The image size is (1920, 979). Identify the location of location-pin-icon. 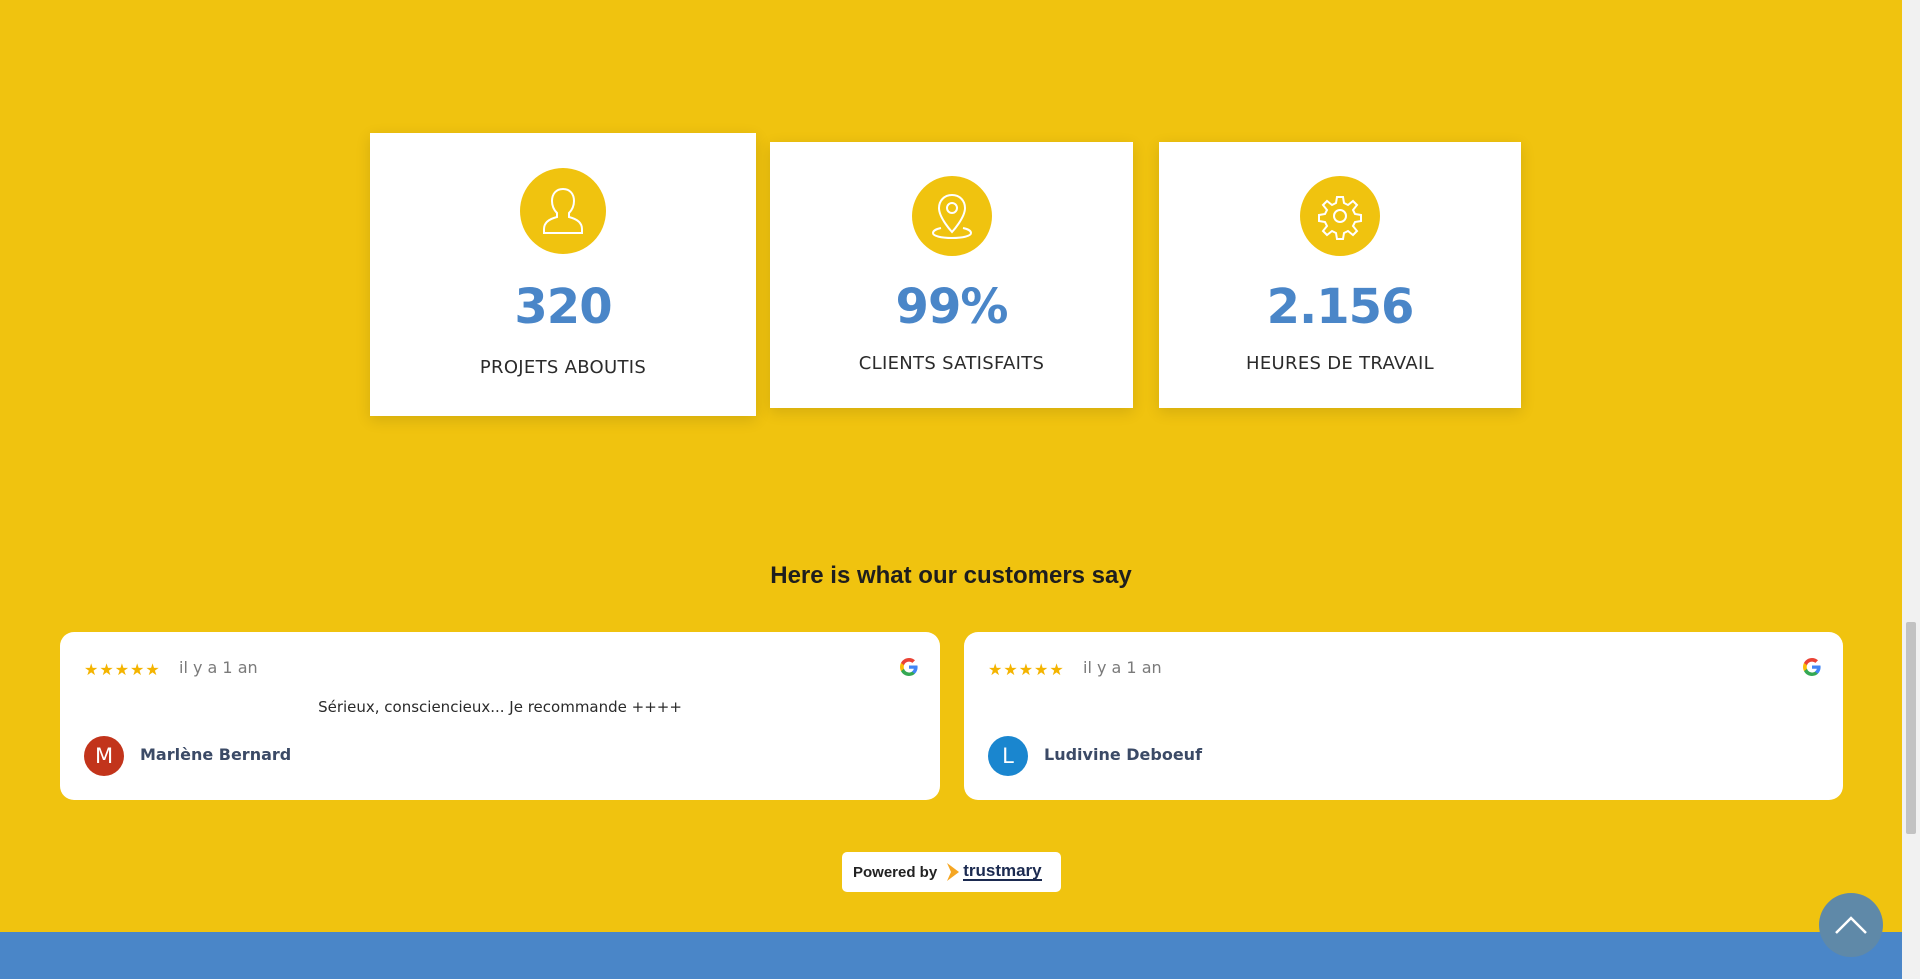
(951, 216).